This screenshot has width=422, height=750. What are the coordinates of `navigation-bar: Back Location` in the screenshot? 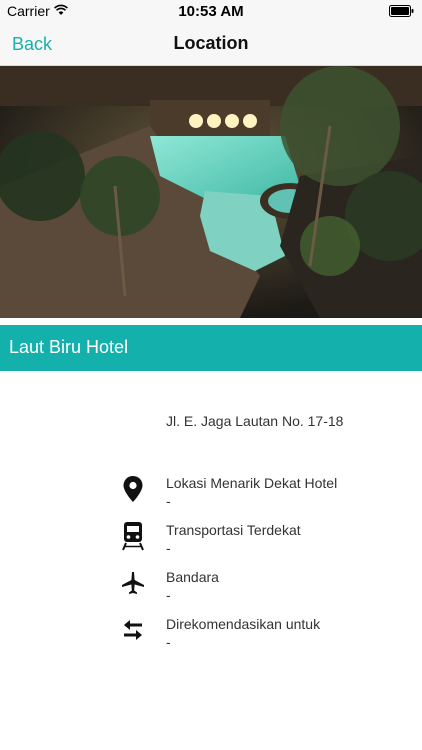 It's located at (211, 44).